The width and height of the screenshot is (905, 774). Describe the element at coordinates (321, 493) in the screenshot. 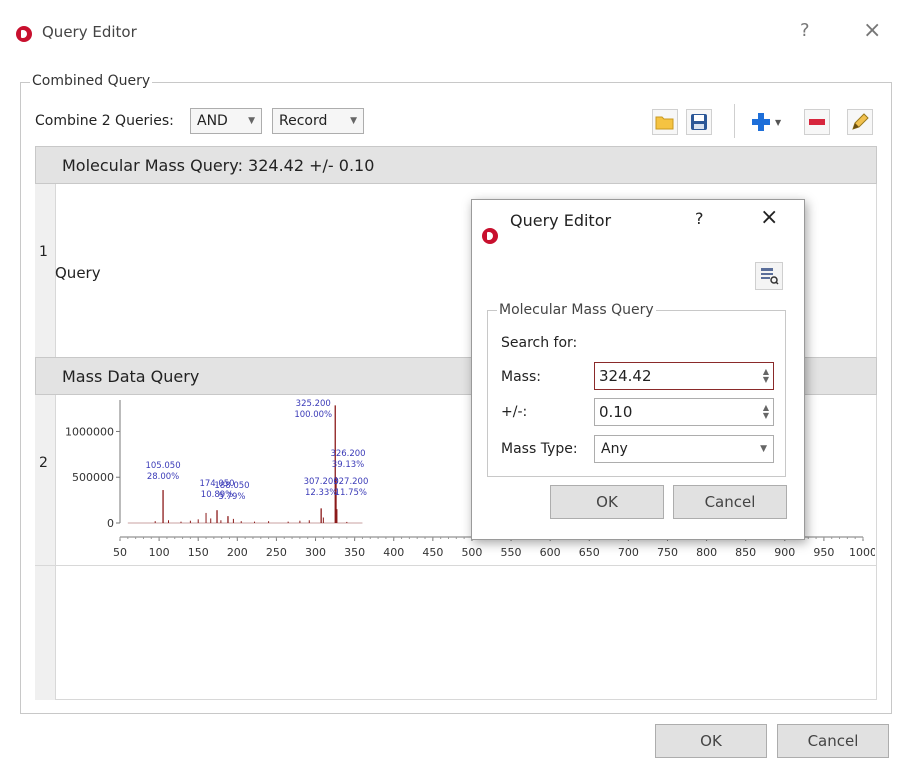

I see `peak-label: 12.33%` at that location.